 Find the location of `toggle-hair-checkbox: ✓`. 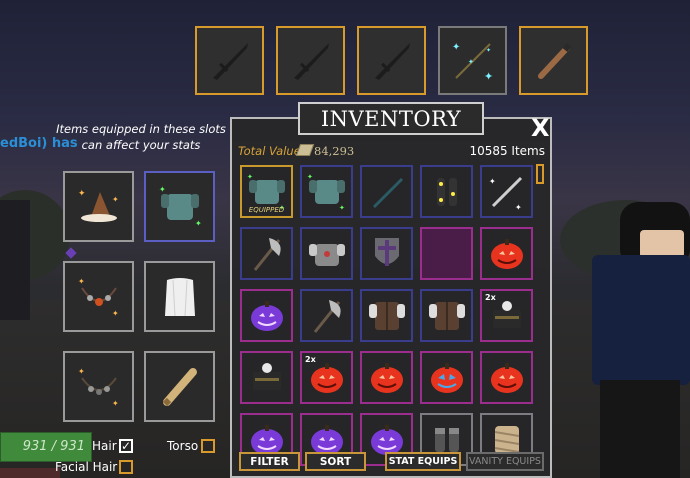

toggle-hair-checkbox: ✓ is located at coordinates (126, 446).